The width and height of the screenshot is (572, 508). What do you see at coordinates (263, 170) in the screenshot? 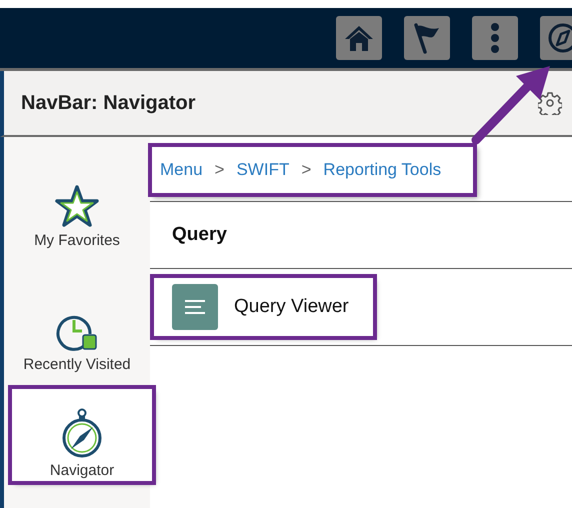
I see `breadcrumb-link: SWIFT` at bounding box center [263, 170].